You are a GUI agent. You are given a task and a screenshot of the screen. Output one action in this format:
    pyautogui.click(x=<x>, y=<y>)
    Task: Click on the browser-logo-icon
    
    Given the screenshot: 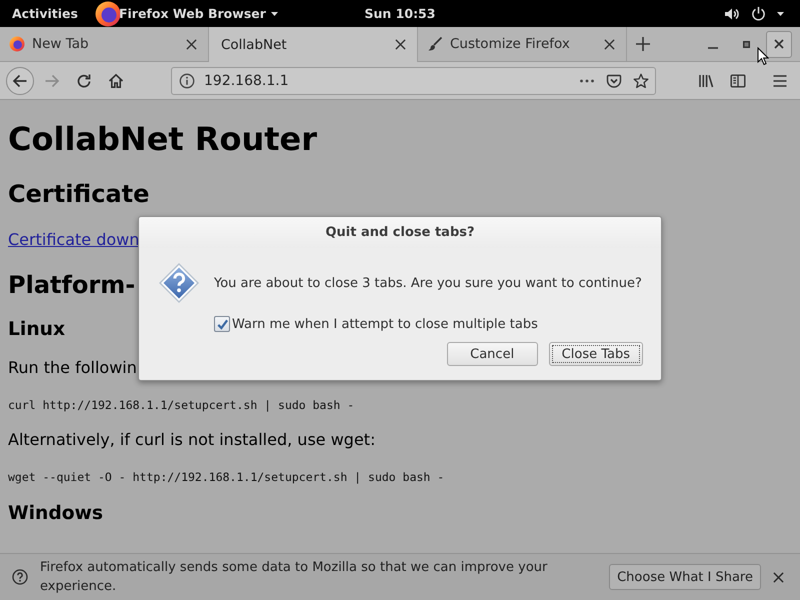 What is the action you would take?
    pyautogui.click(x=17, y=44)
    